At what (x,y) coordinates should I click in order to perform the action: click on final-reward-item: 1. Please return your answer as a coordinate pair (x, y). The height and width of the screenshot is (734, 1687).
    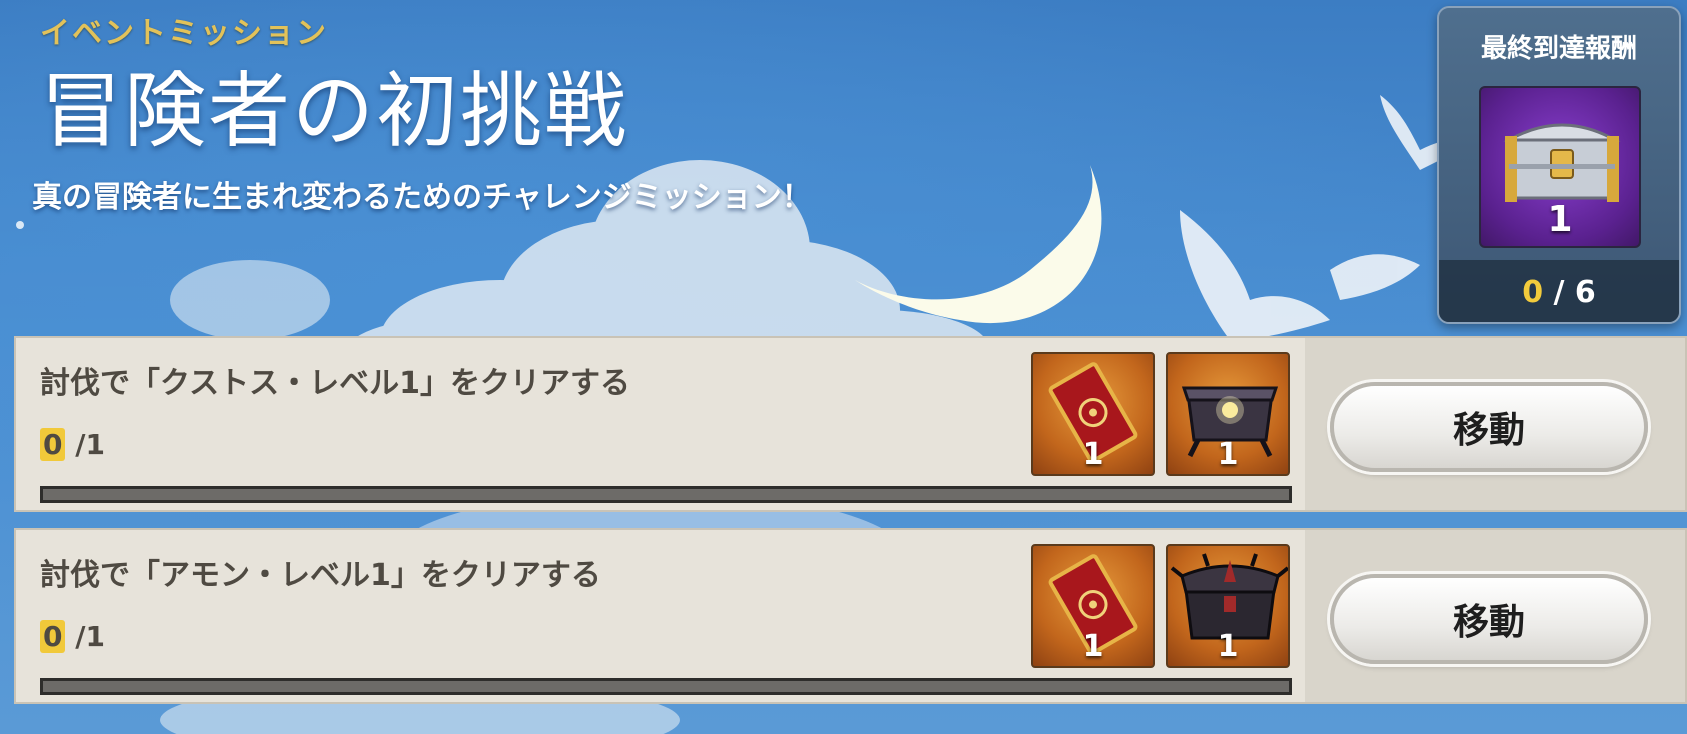
    Looking at the image, I should click on (1560, 167).